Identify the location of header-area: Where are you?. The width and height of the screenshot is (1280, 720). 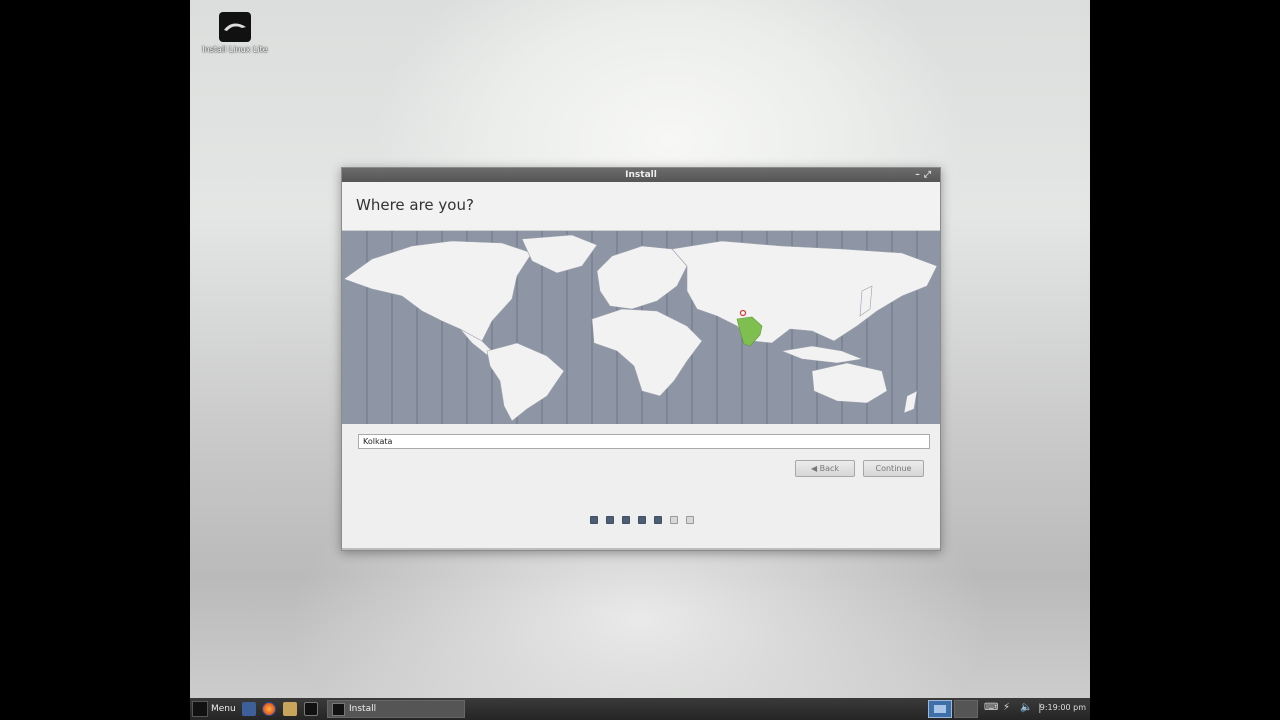
(641, 206).